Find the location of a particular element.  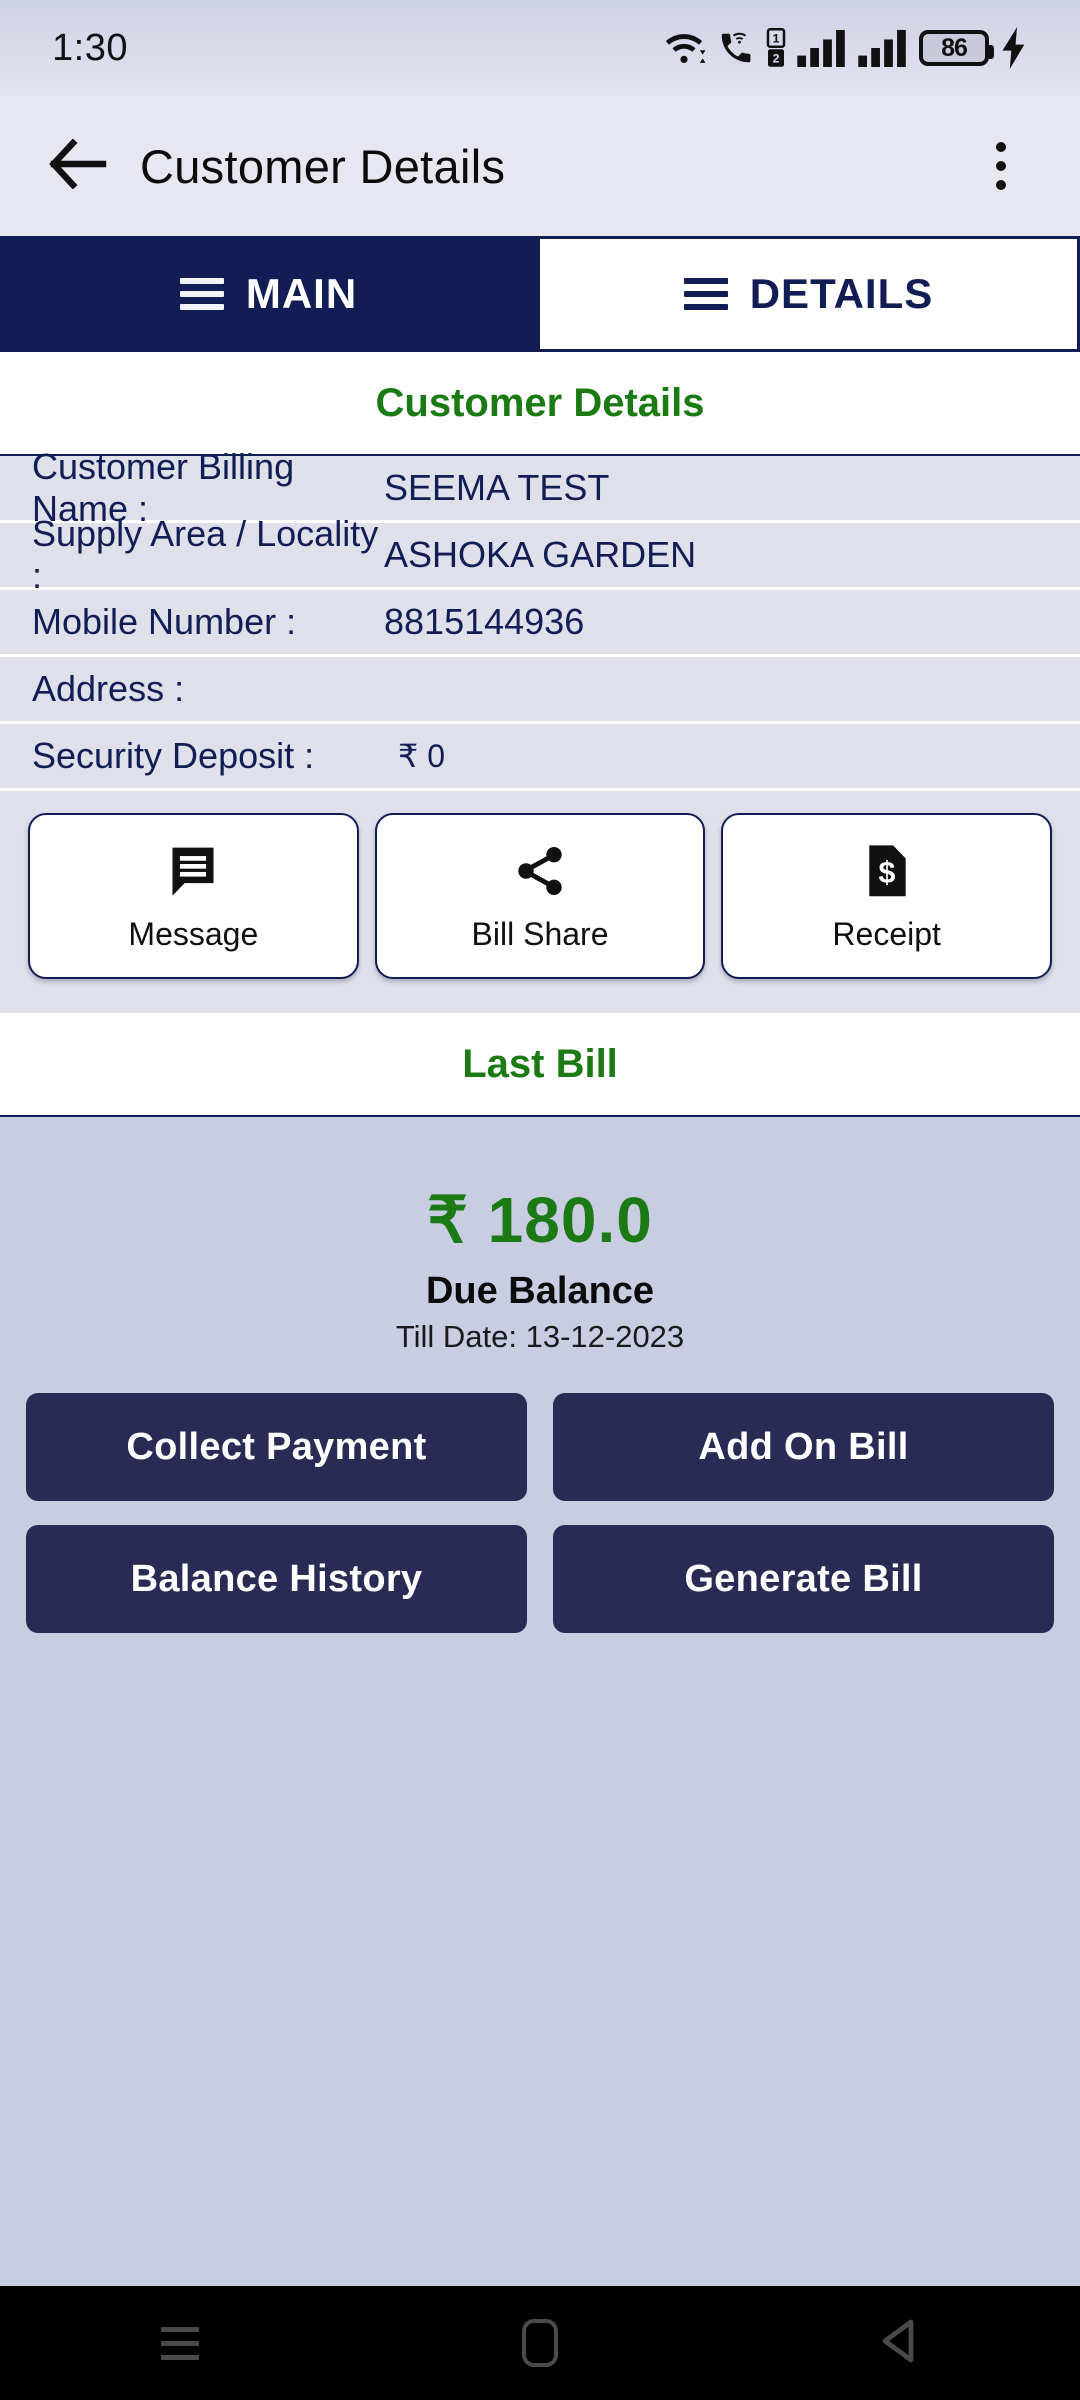

till-date-label: Till Date: 13-12-2023 is located at coordinates (540, 1336).